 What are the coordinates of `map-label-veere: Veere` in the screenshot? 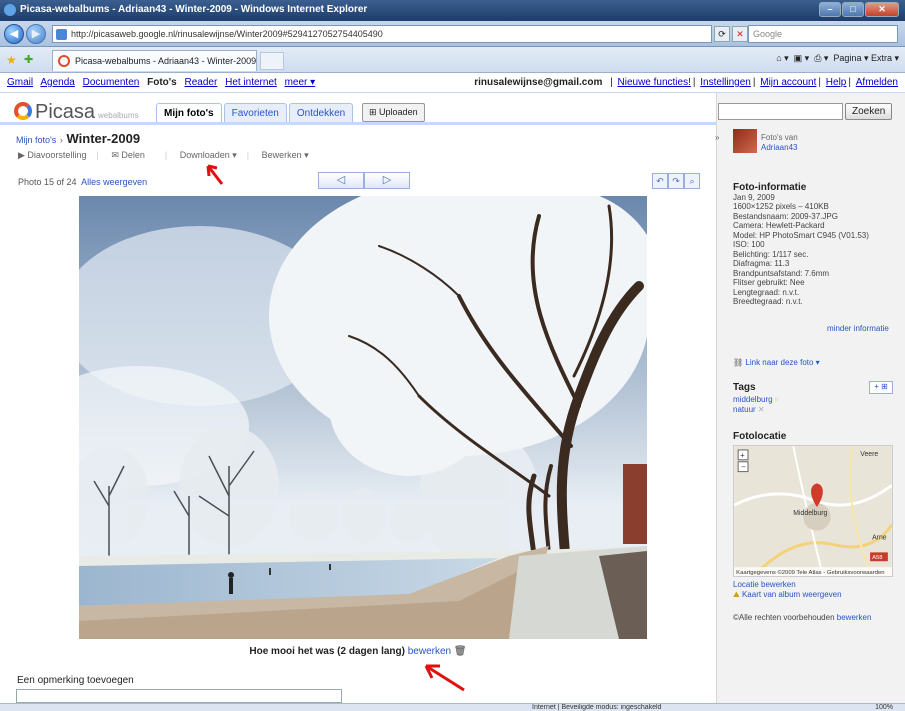 It's located at (869, 454).